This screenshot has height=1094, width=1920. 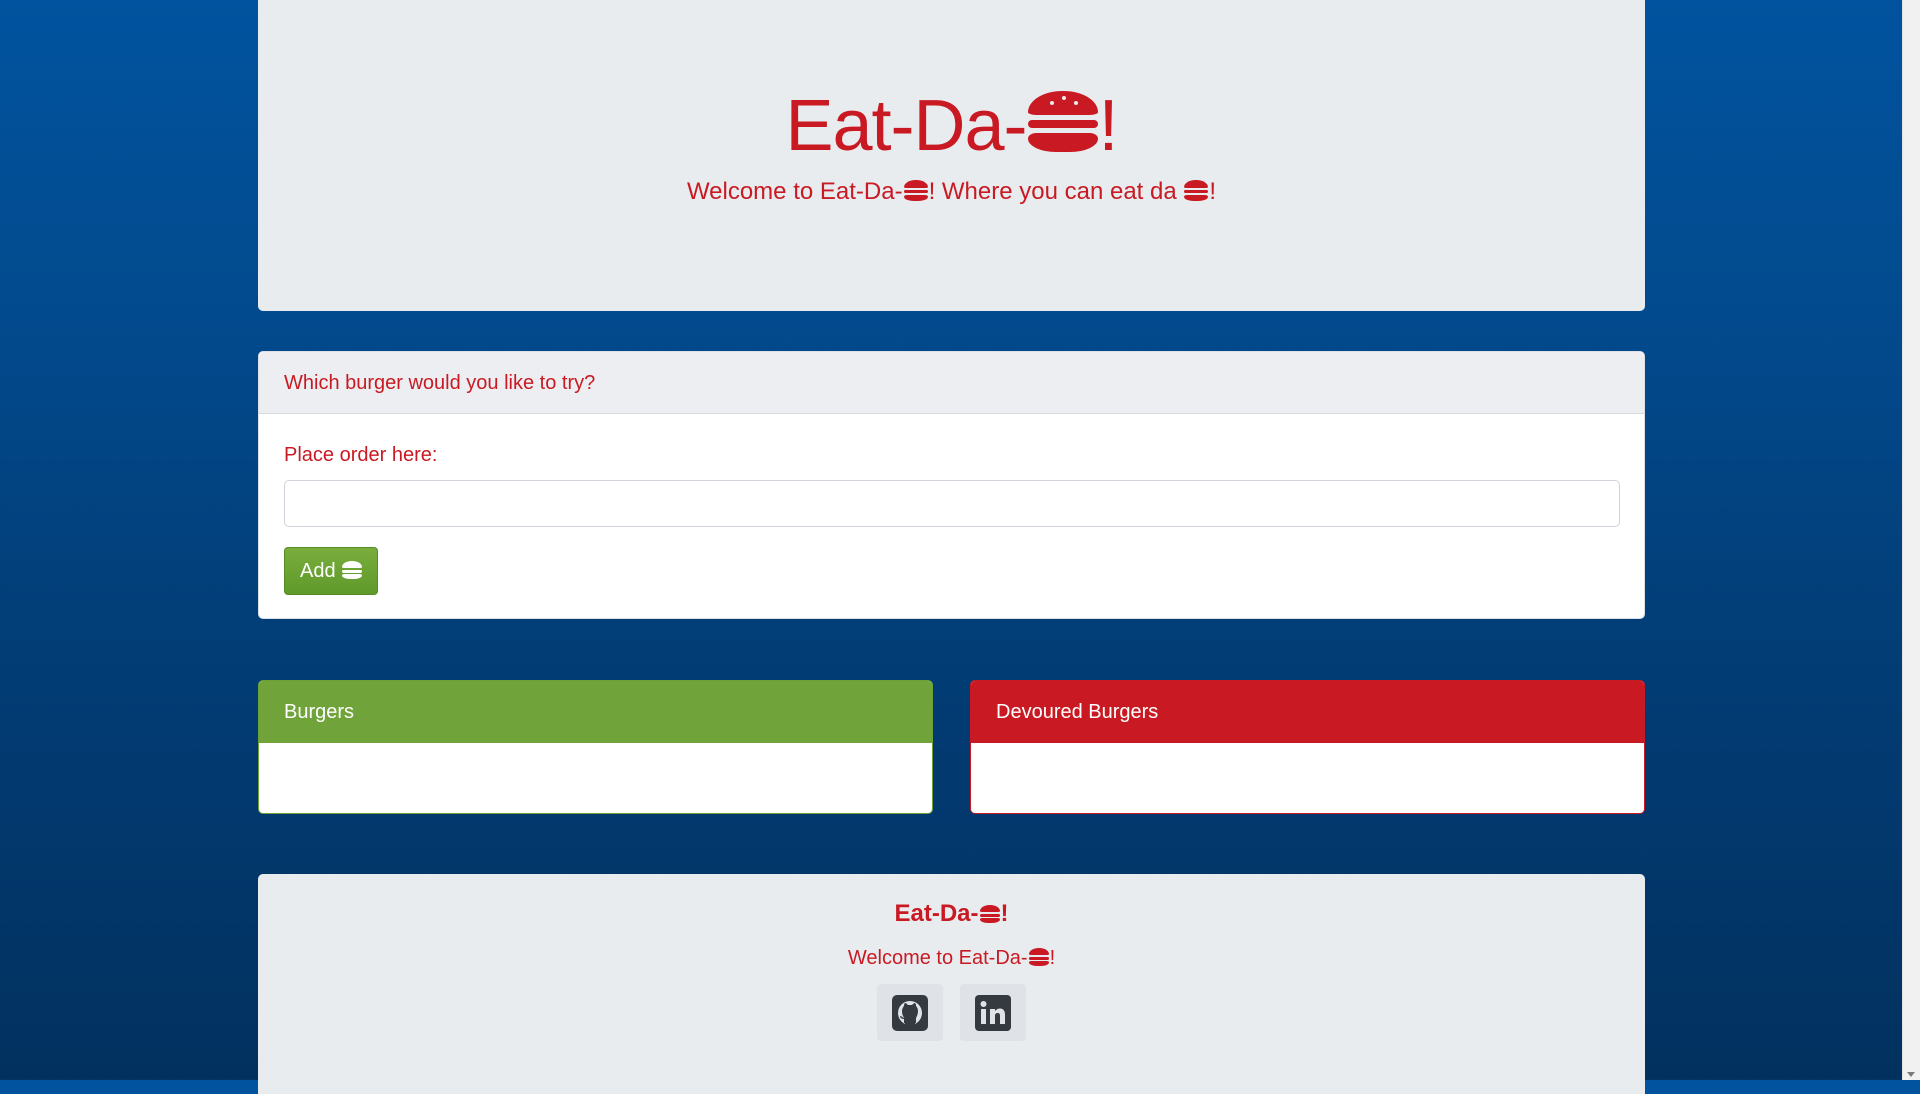 What do you see at coordinates (951, 1012) in the screenshot?
I see `social-links` at bounding box center [951, 1012].